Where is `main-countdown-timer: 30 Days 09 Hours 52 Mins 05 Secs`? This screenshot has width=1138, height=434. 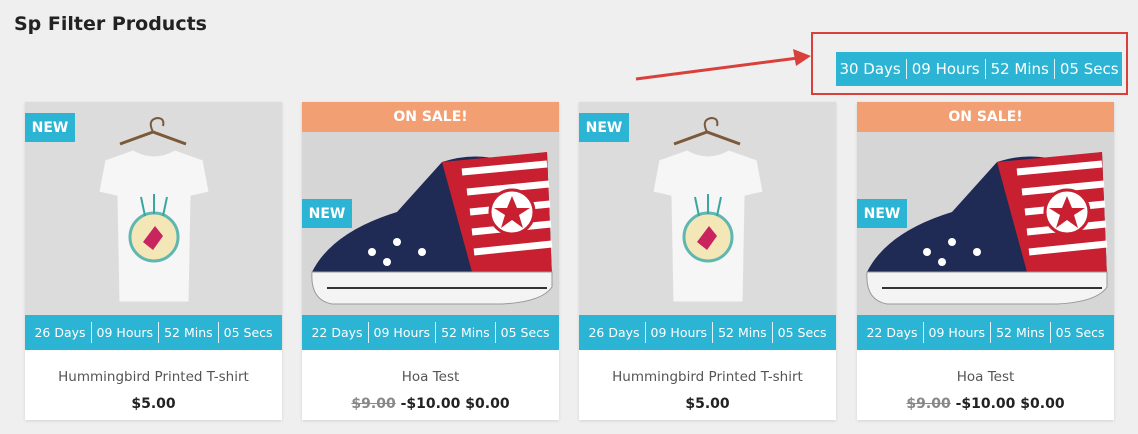 main-countdown-timer: 30 Days 09 Hours 52 Mins 05 Secs is located at coordinates (979, 69).